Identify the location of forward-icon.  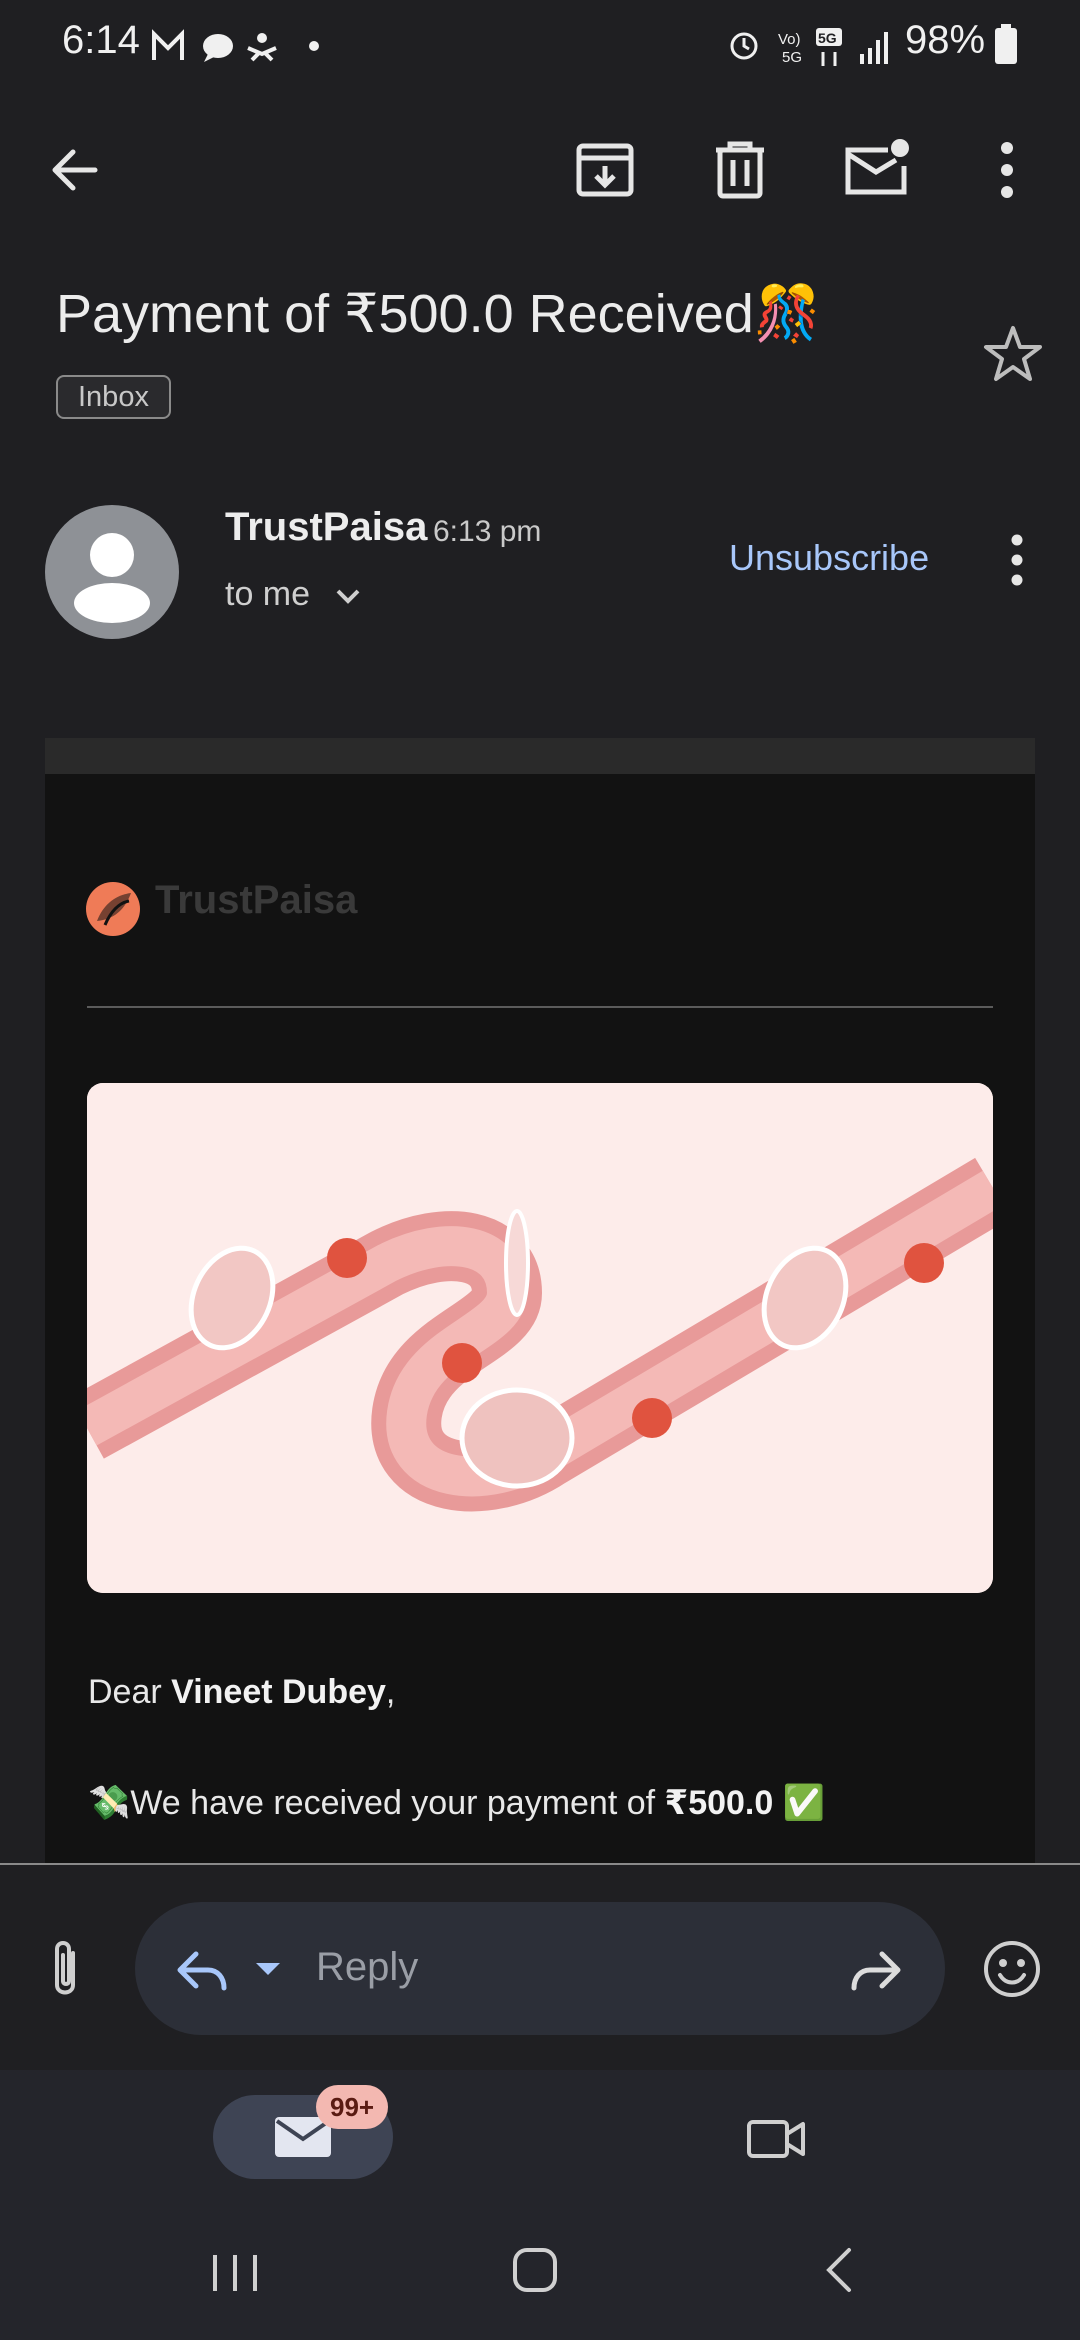
(876, 1970).